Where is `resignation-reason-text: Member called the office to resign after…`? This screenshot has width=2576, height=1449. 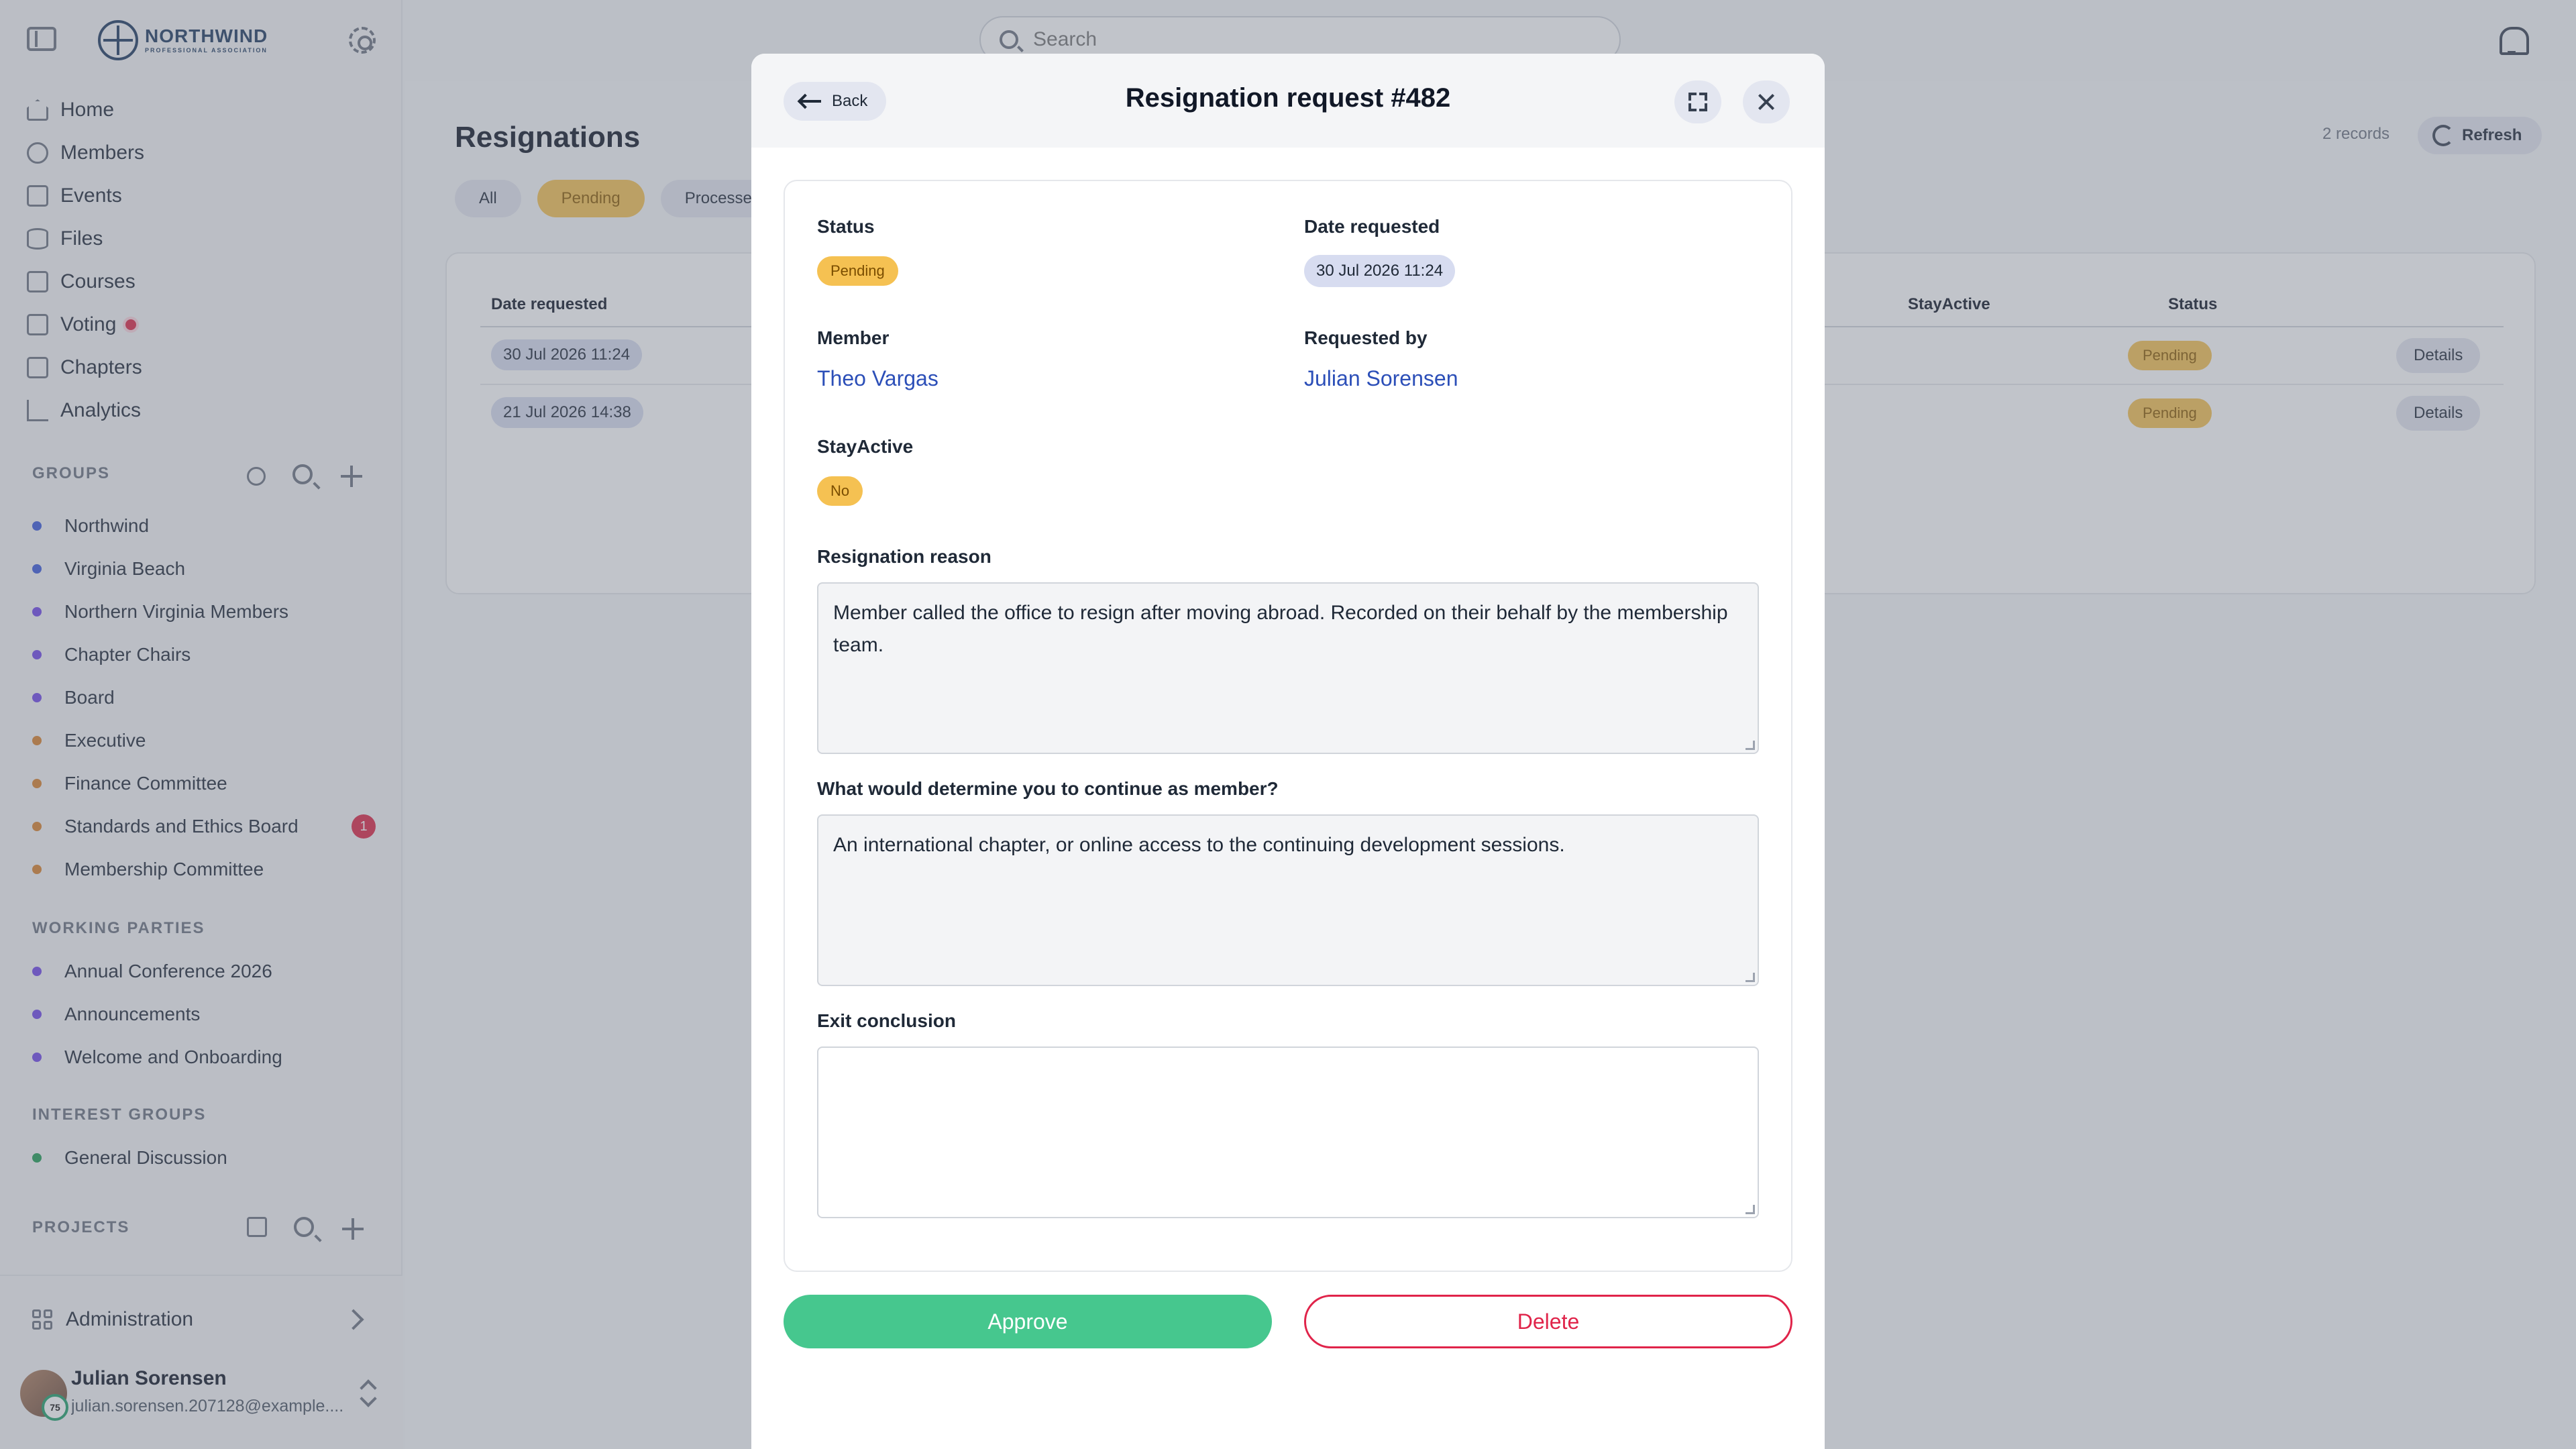
resignation-reason-text: Member called the office to resign after… is located at coordinates (1280, 629).